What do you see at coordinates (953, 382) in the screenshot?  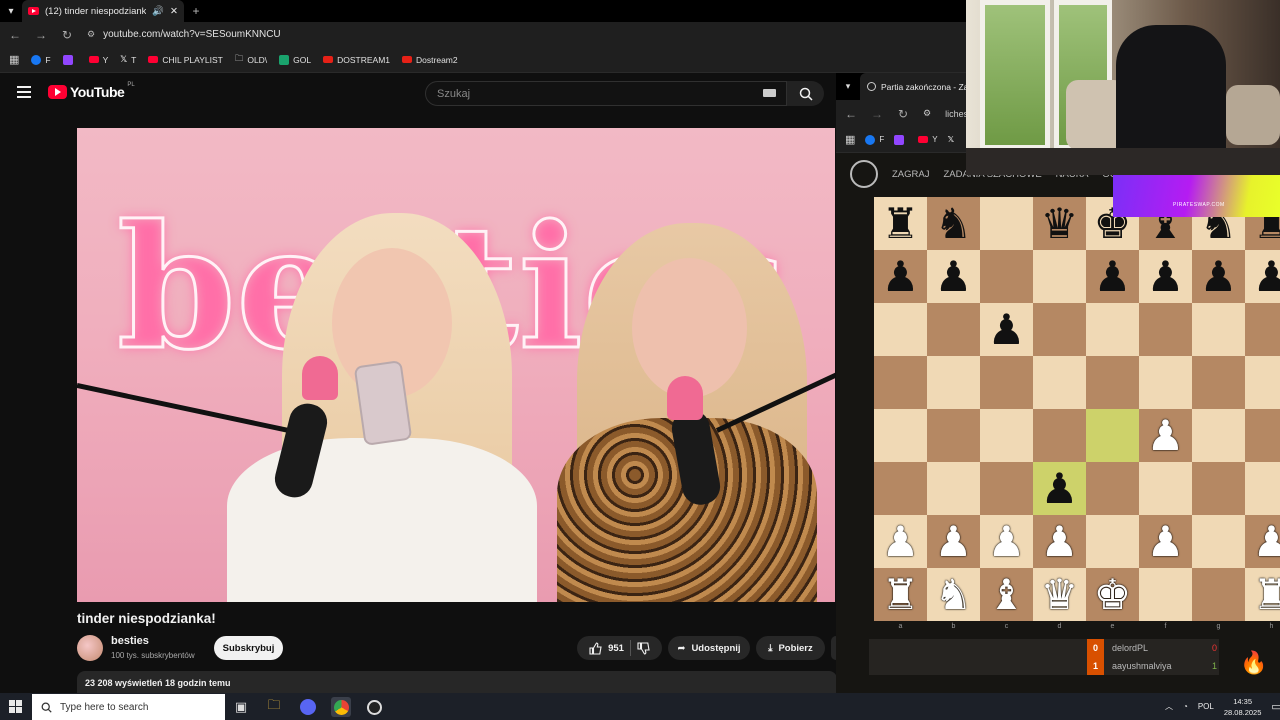 I see `square-b5` at bounding box center [953, 382].